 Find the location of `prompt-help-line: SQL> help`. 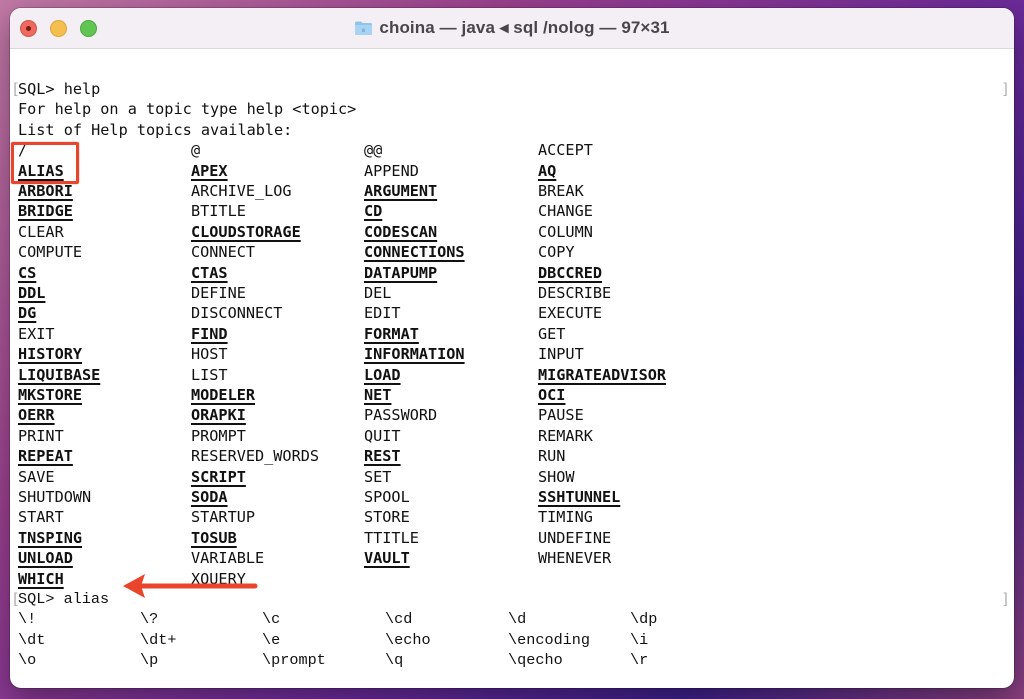

prompt-help-line: SQL> help is located at coordinates (59, 89).